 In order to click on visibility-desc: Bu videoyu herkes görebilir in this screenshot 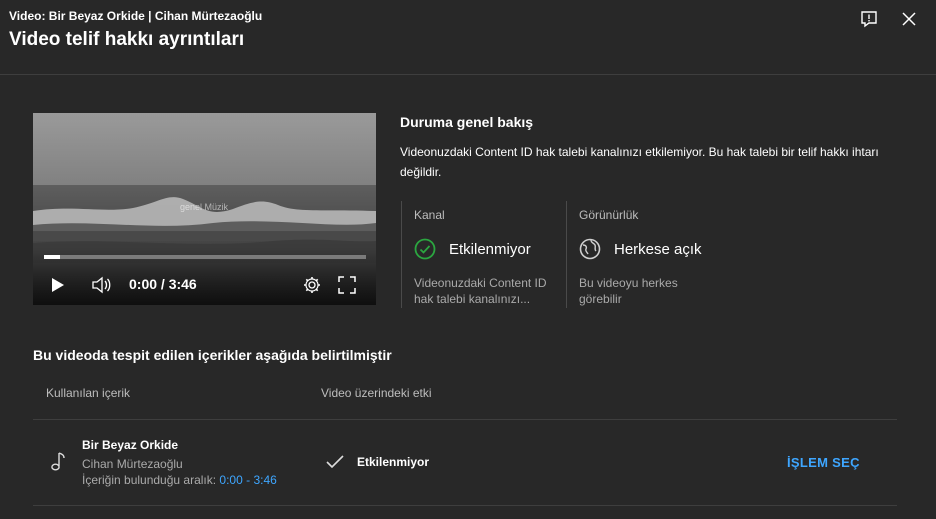, I will do `click(628, 291)`.